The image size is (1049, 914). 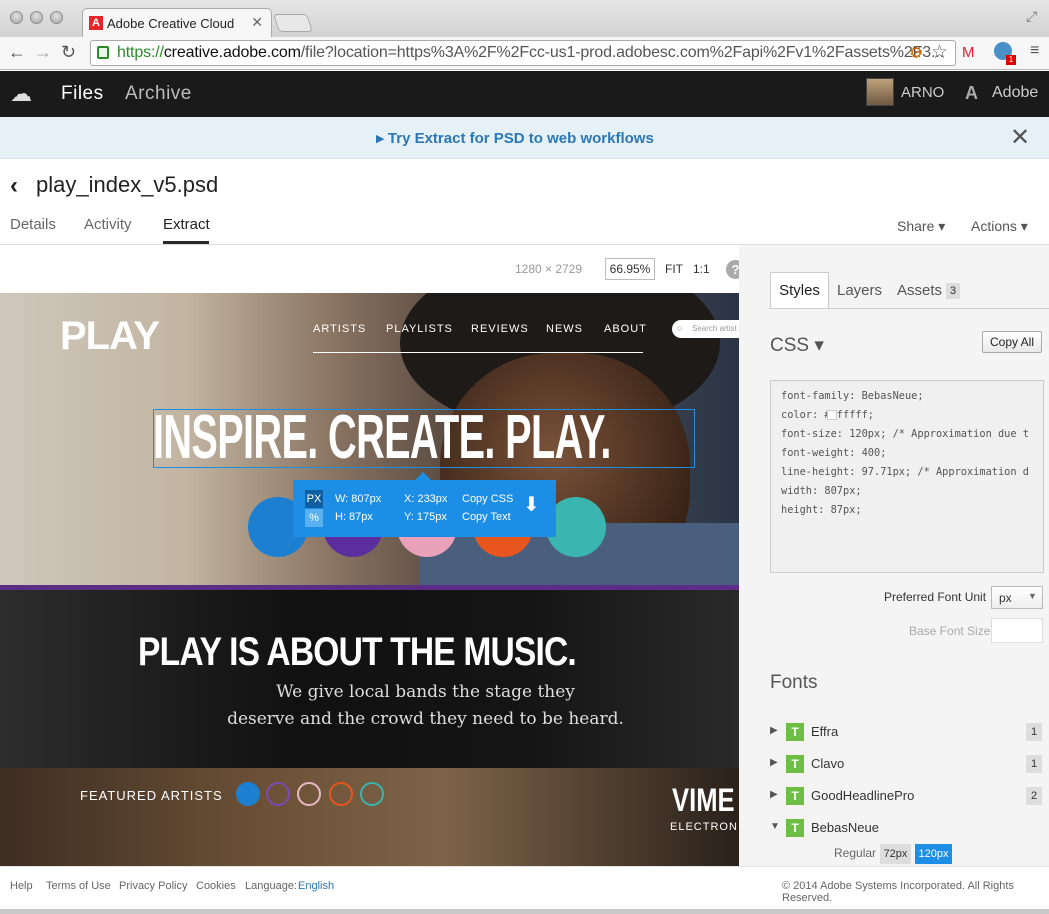 What do you see at coordinates (314, 499) in the screenshot?
I see `unit-px-toggle: PX` at bounding box center [314, 499].